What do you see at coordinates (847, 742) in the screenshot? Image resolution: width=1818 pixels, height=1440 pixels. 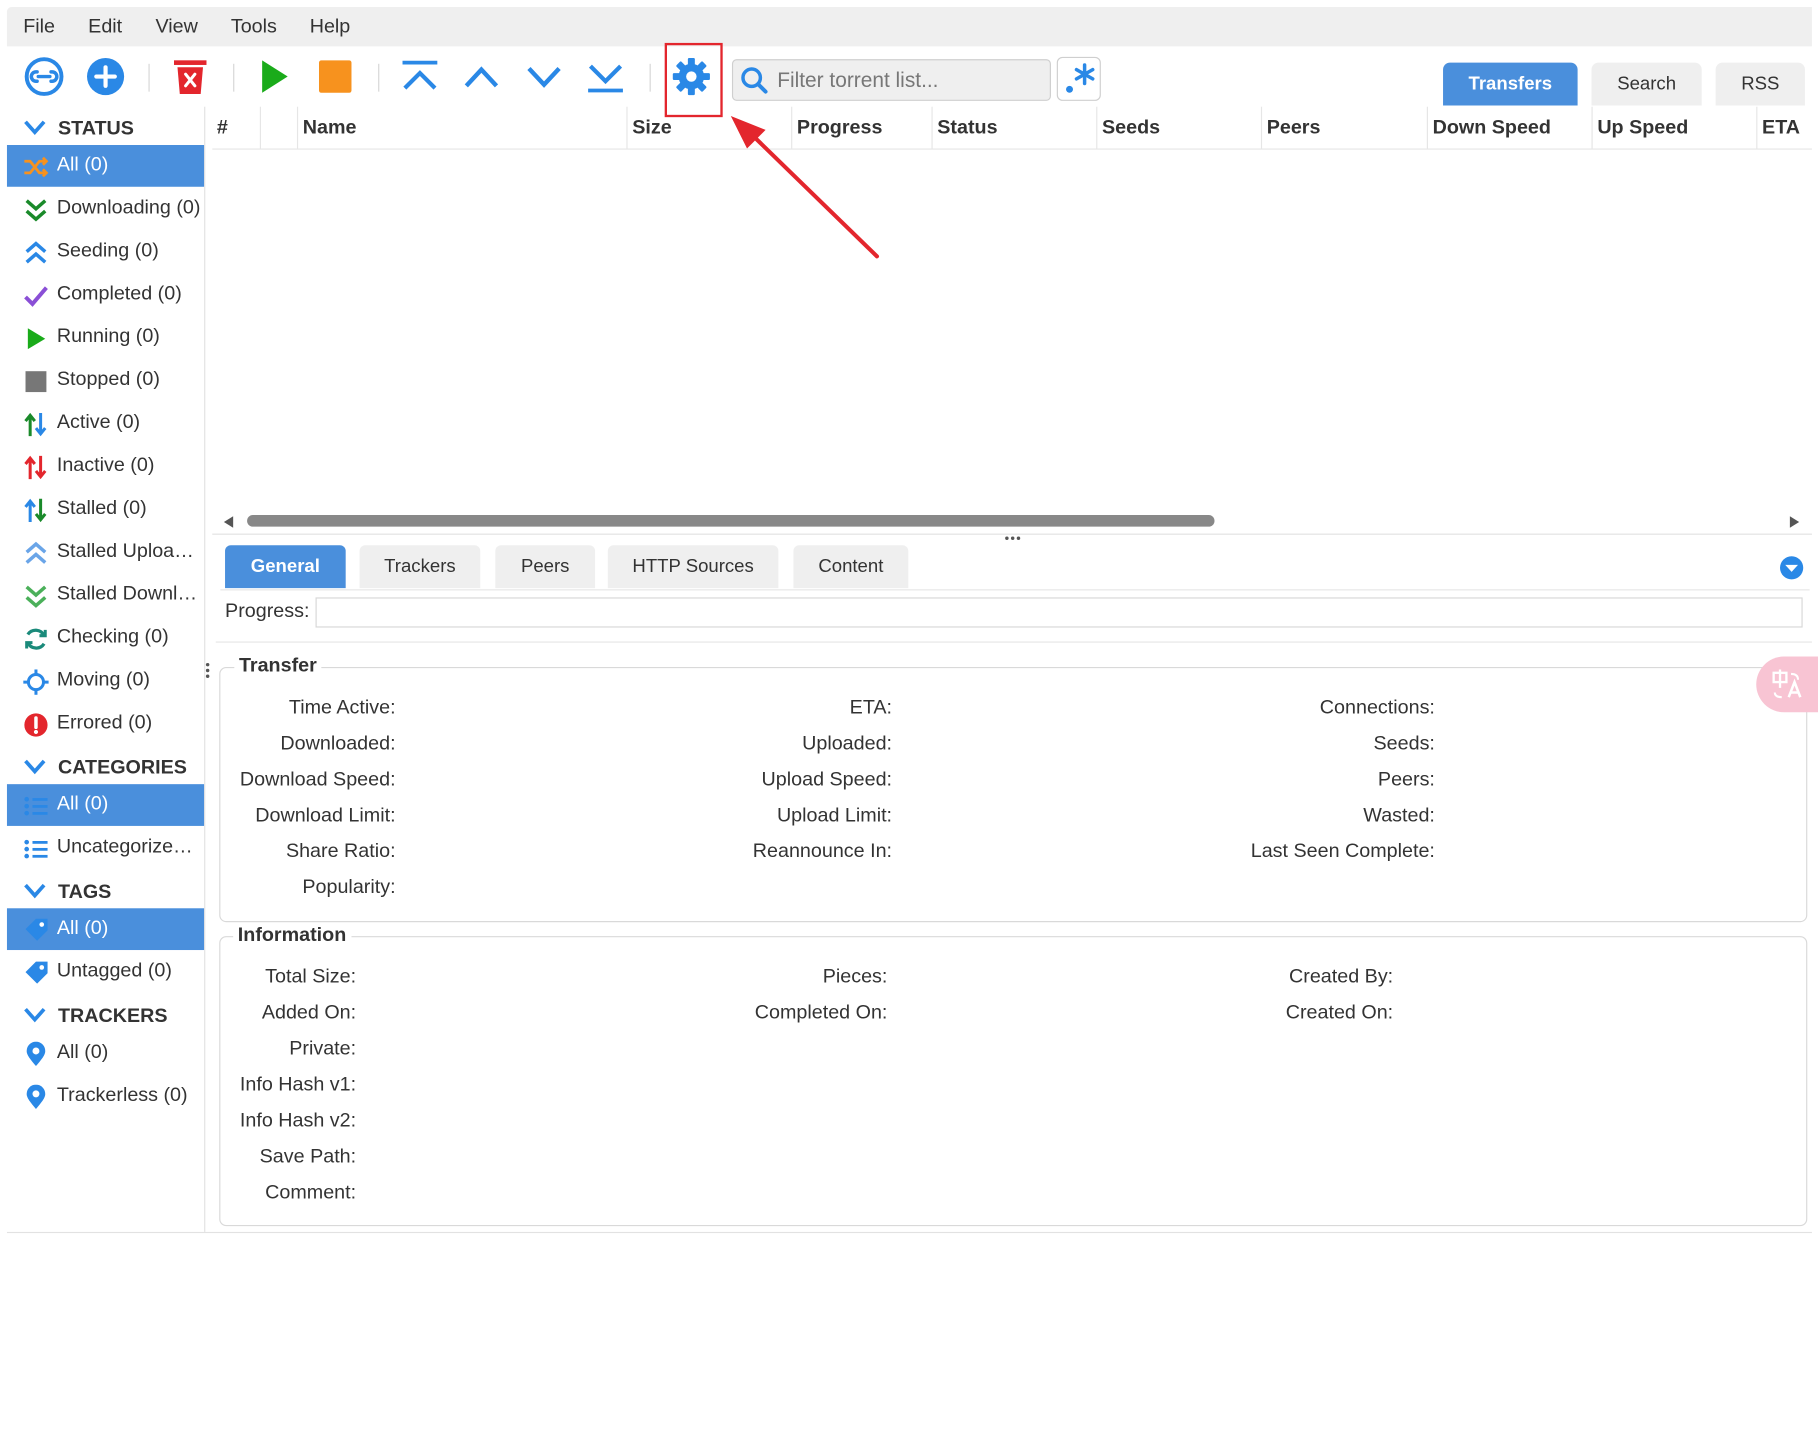 I see `uploaded-label: Uploaded:` at bounding box center [847, 742].